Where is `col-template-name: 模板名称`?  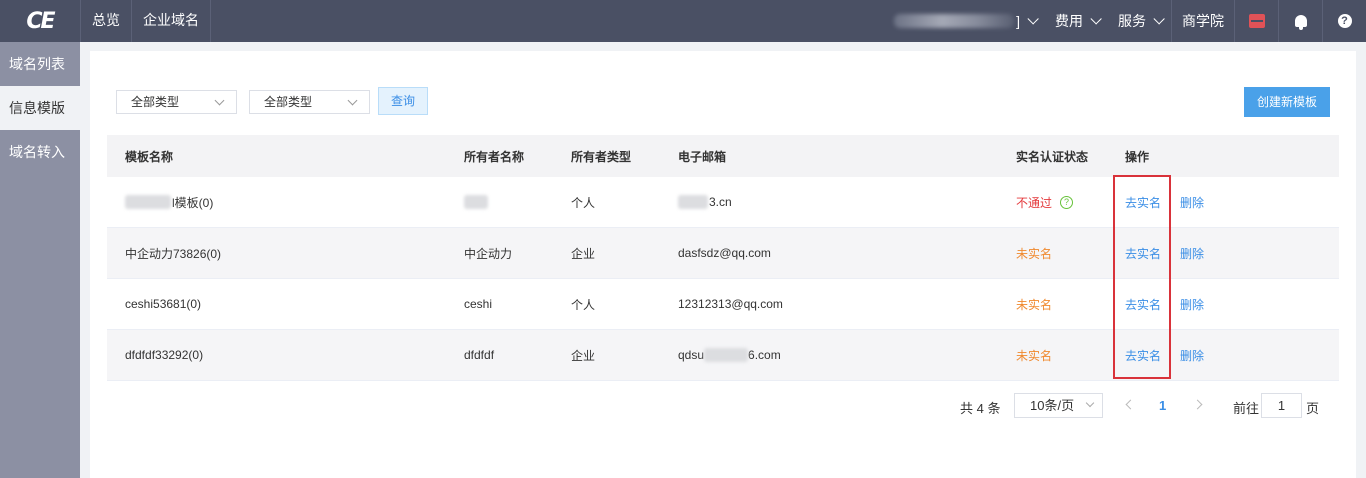
col-template-name: 模板名称 is located at coordinates (149, 156).